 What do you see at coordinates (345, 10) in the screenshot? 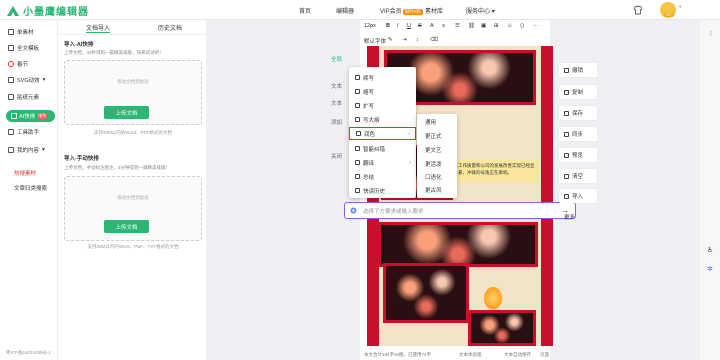
I see `nav-editor: 编辑器` at bounding box center [345, 10].